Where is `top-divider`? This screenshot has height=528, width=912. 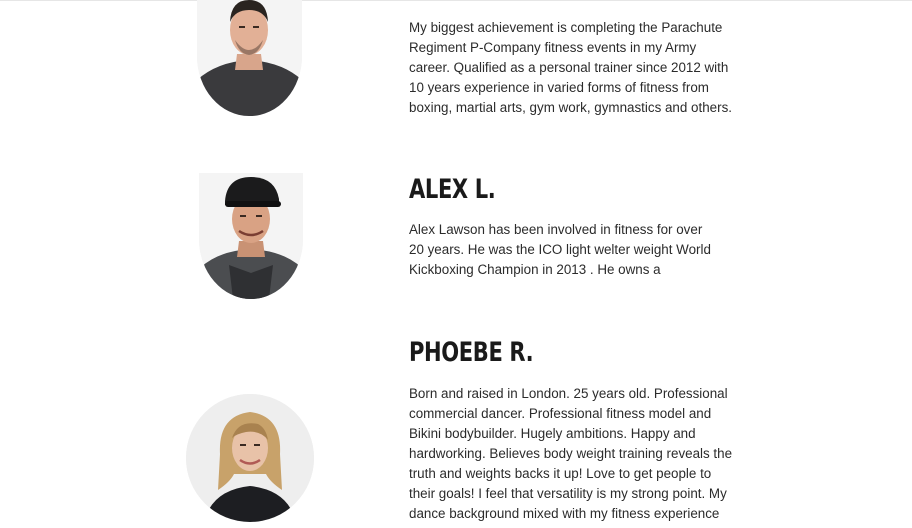 top-divider is located at coordinates (456, 0).